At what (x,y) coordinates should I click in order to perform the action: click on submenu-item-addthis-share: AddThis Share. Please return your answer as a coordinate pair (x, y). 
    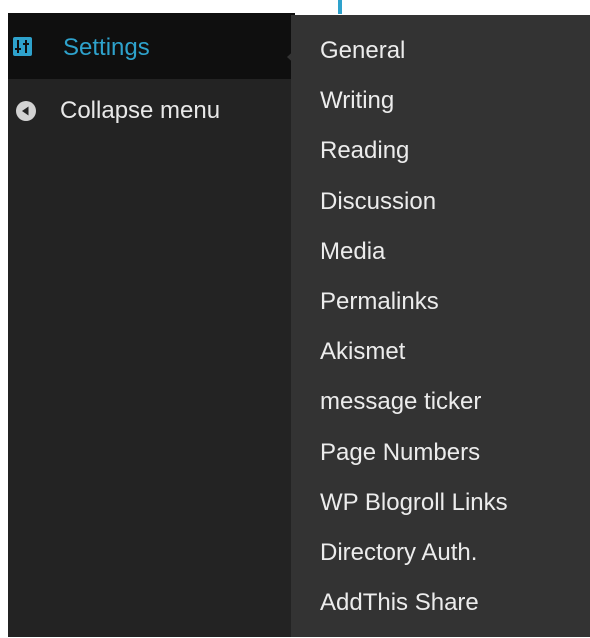
    Looking at the image, I should click on (440, 613).